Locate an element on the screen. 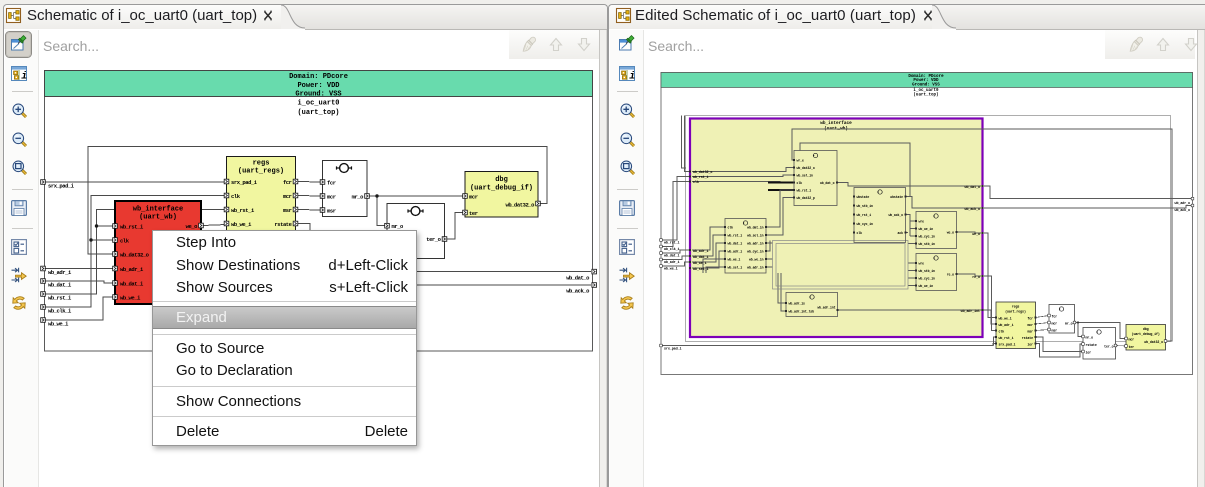 The image size is (1205, 487). svg-text: Power: VDD is located at coordinates (318, 86).